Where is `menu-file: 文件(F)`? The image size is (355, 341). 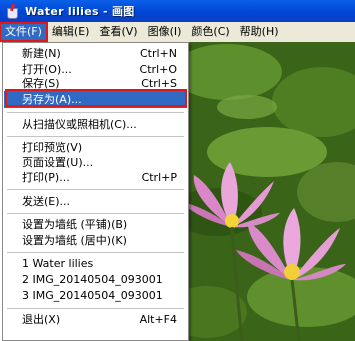
menu-file: 文件(F) is located at coordinates (24, 32).